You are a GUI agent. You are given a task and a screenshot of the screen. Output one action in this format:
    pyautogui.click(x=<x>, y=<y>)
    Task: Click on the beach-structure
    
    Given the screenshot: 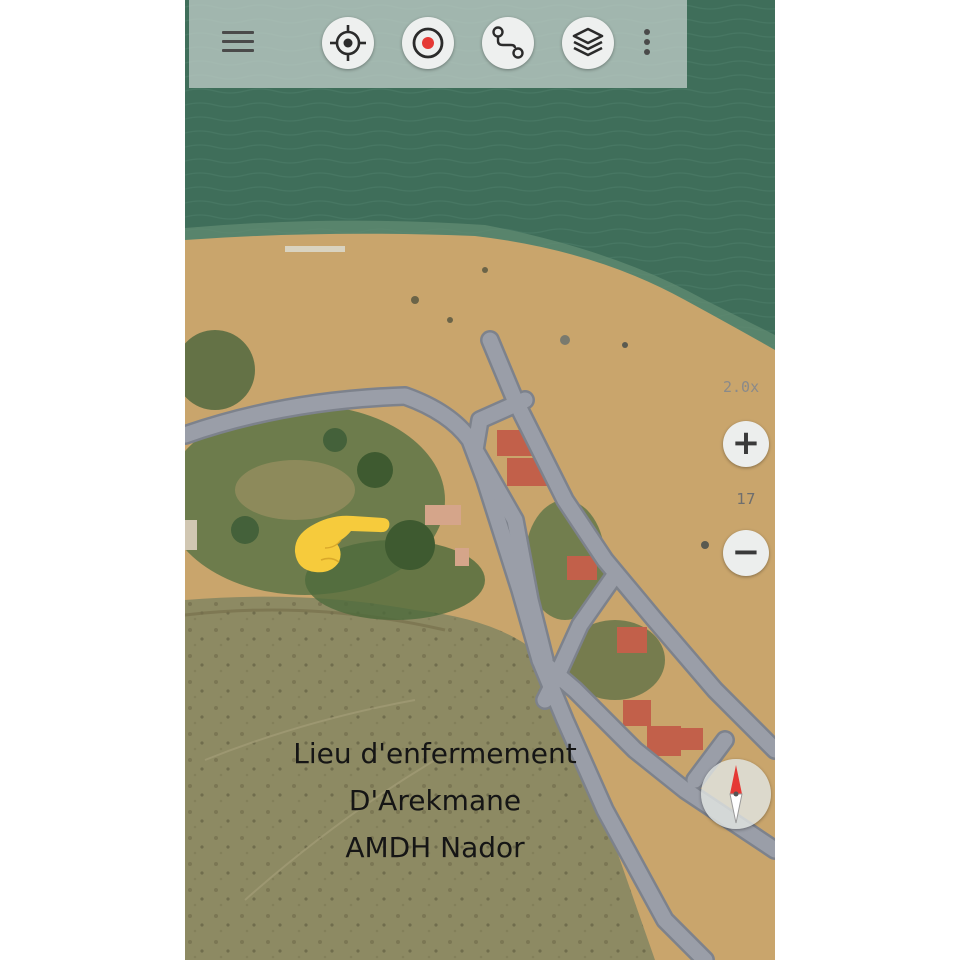 What is the action you would take?
    pyautogui.click(x=315, y=249)
    